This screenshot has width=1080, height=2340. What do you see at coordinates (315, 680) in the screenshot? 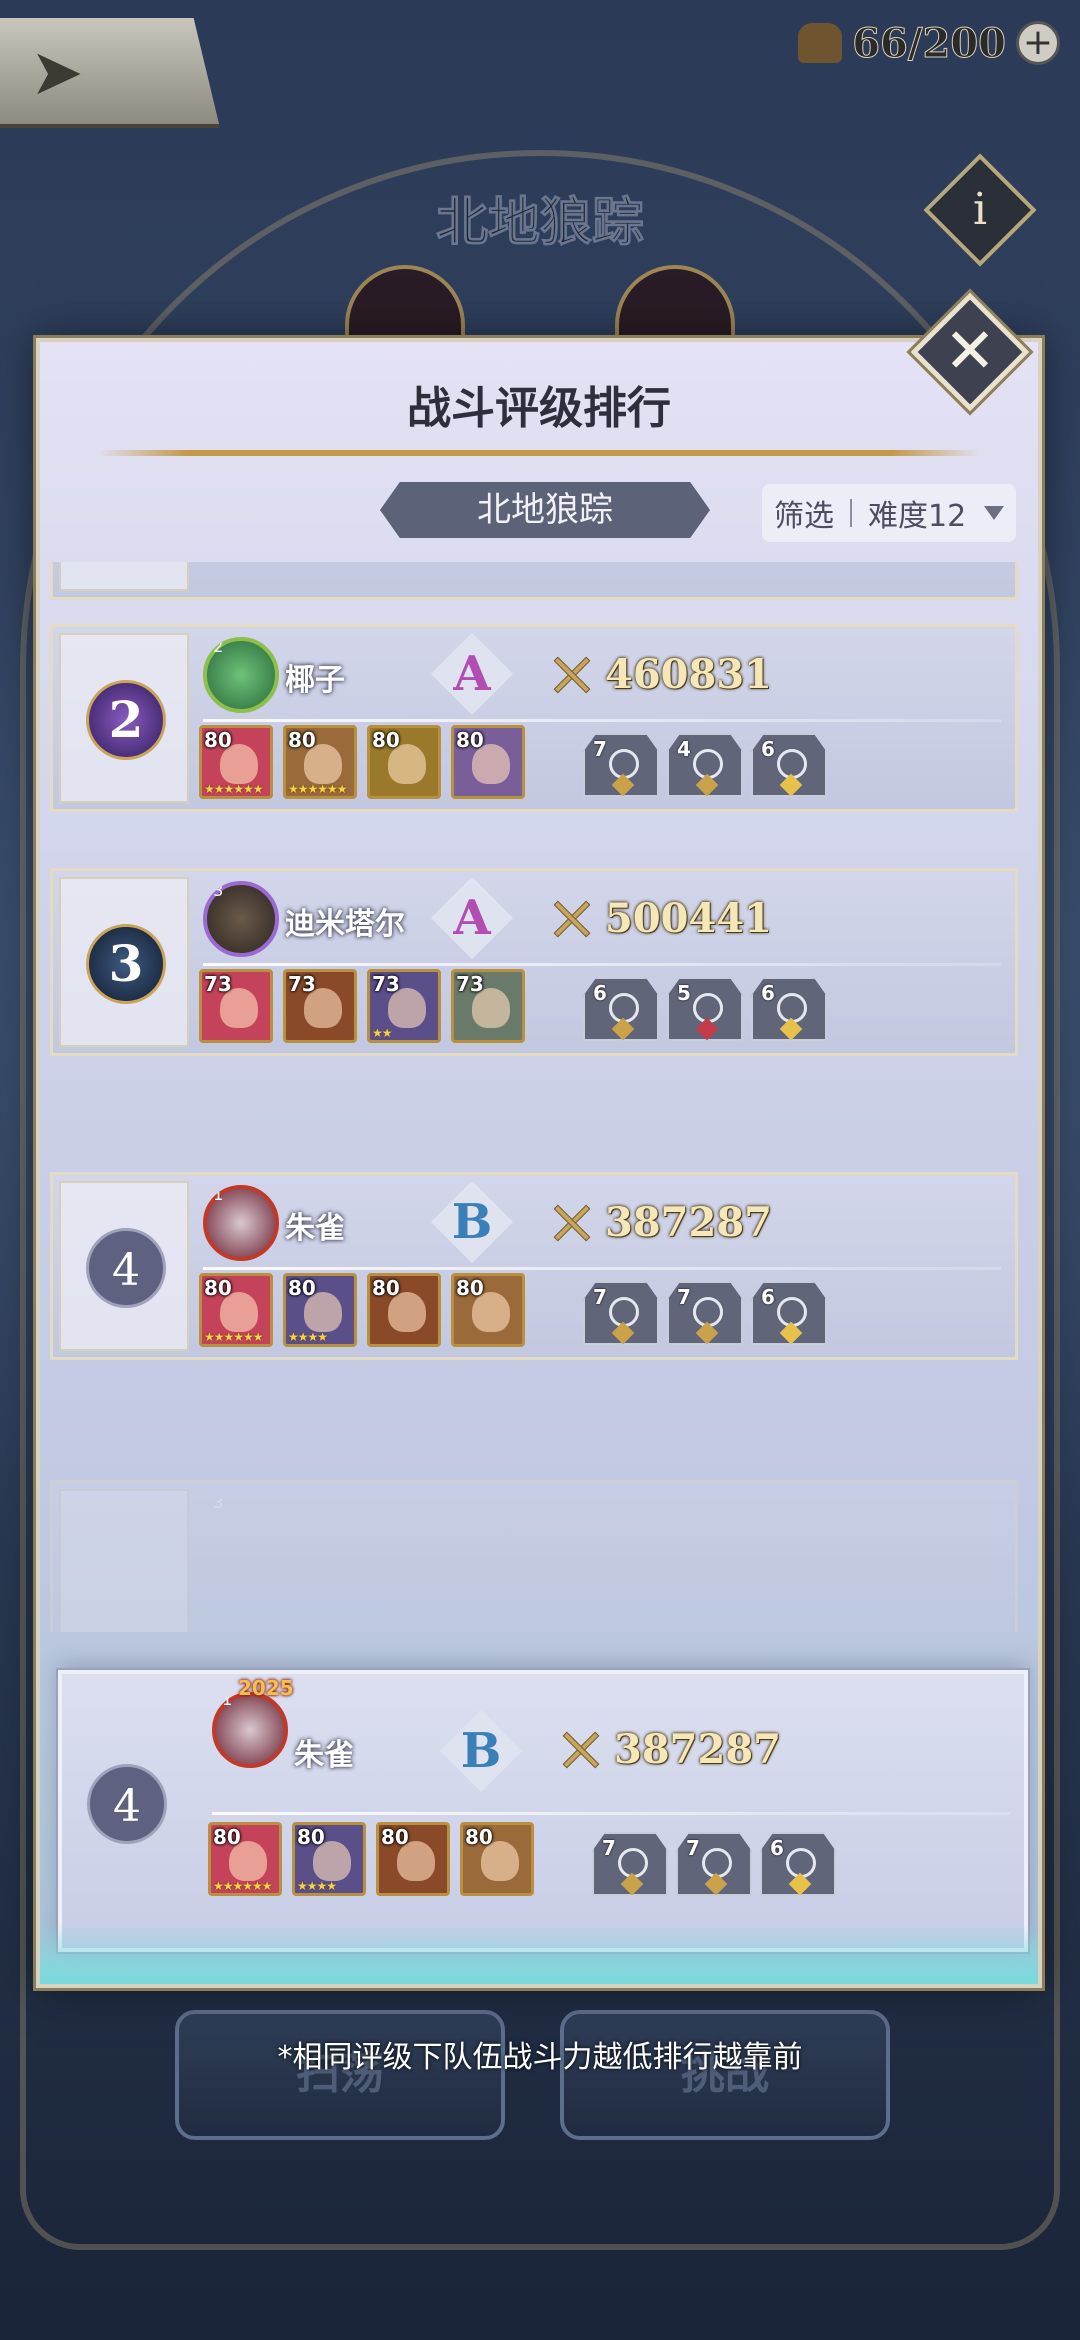
I see `player-name: 椰子` at bounding box center [315, 680].